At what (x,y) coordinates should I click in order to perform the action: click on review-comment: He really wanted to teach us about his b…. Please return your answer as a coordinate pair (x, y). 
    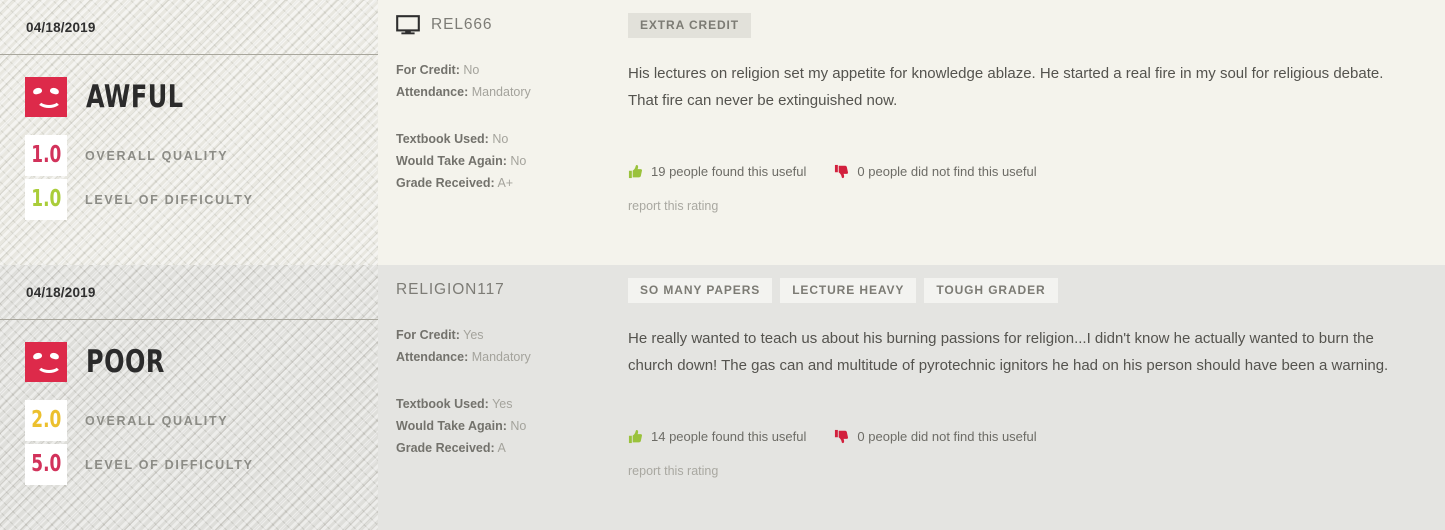
    Looking at the image, I should click on (1008, 352).